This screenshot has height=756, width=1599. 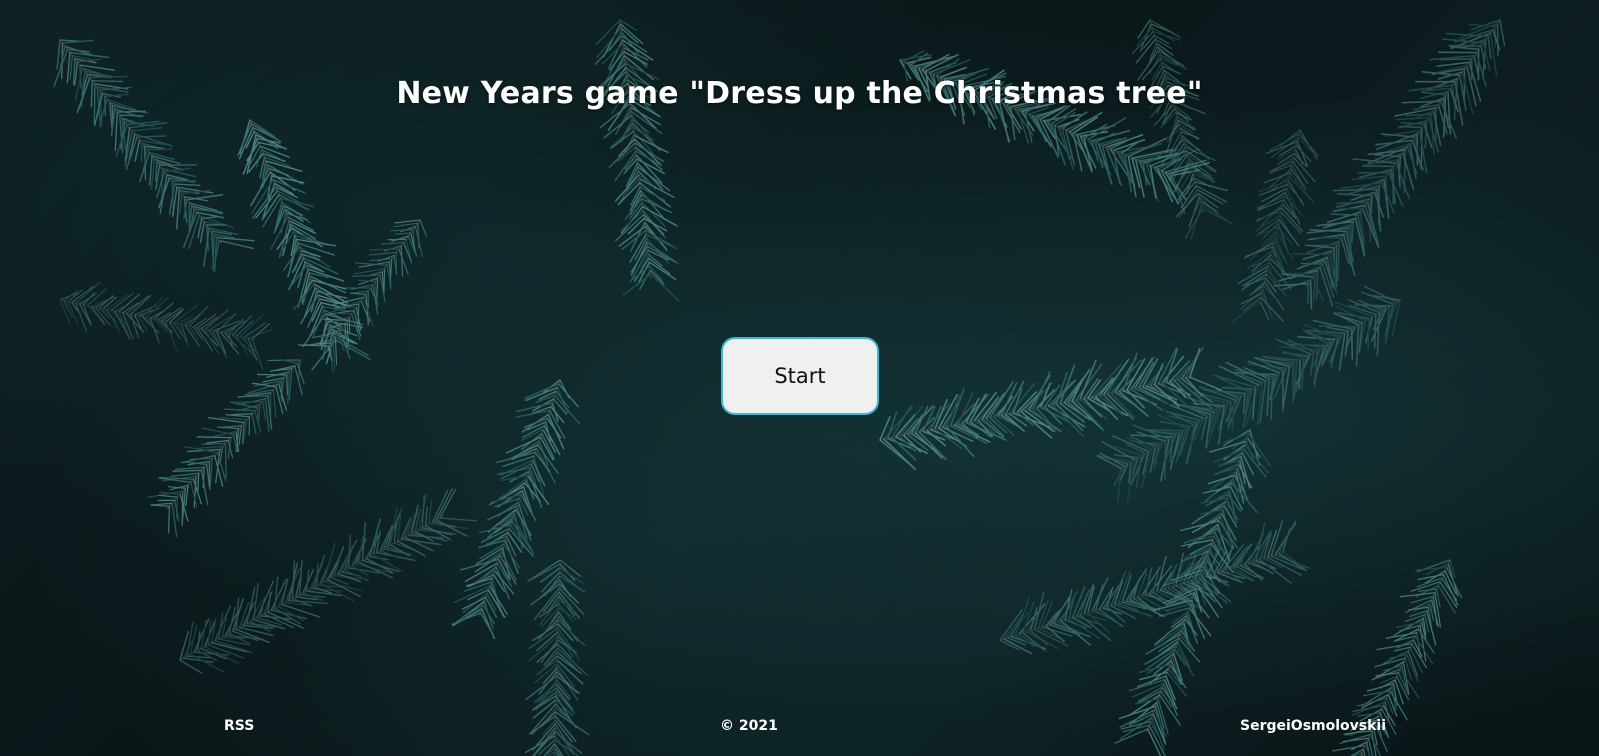 I want to click on copyright-text: © 2021, so click(x=749, y=726).